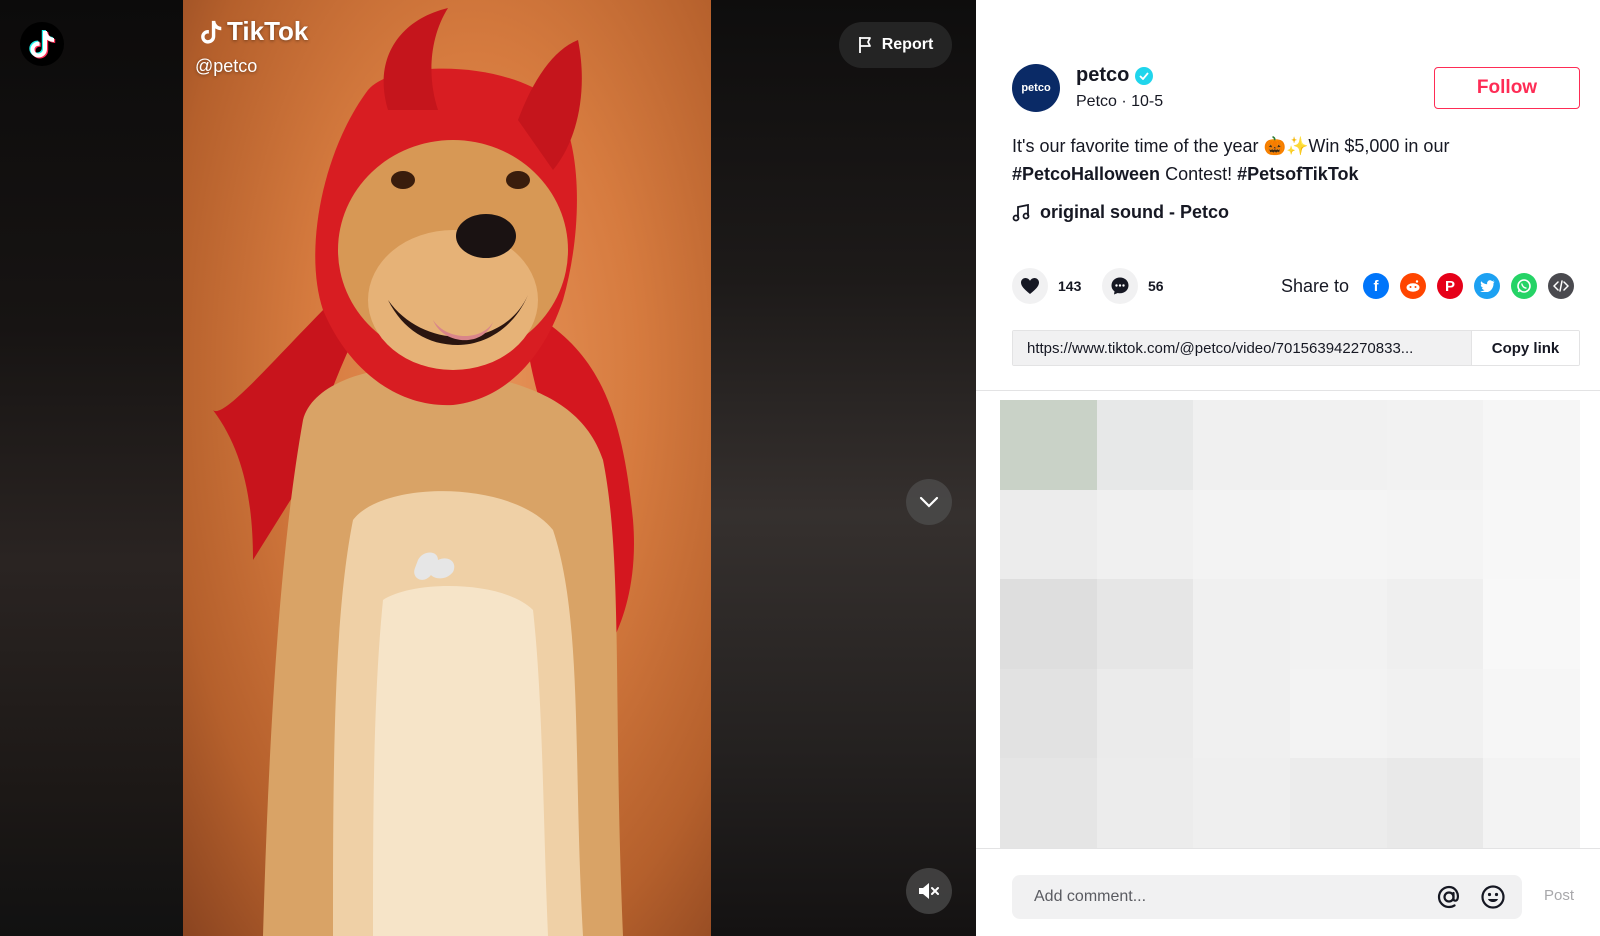 This screenshot has height=936, width=1600. Describe the element at coordinates (42, 44) in the screenshot. I see `tiktok-logo-icon` at that location.